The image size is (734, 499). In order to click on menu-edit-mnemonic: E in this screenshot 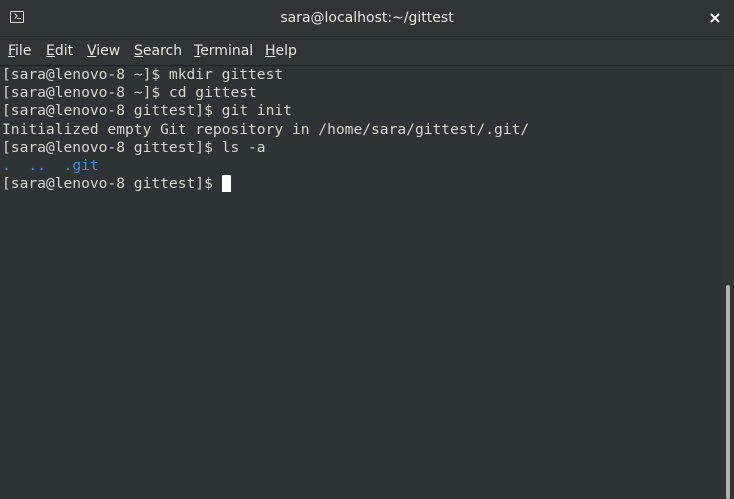, I will do `click(50, 51)`.